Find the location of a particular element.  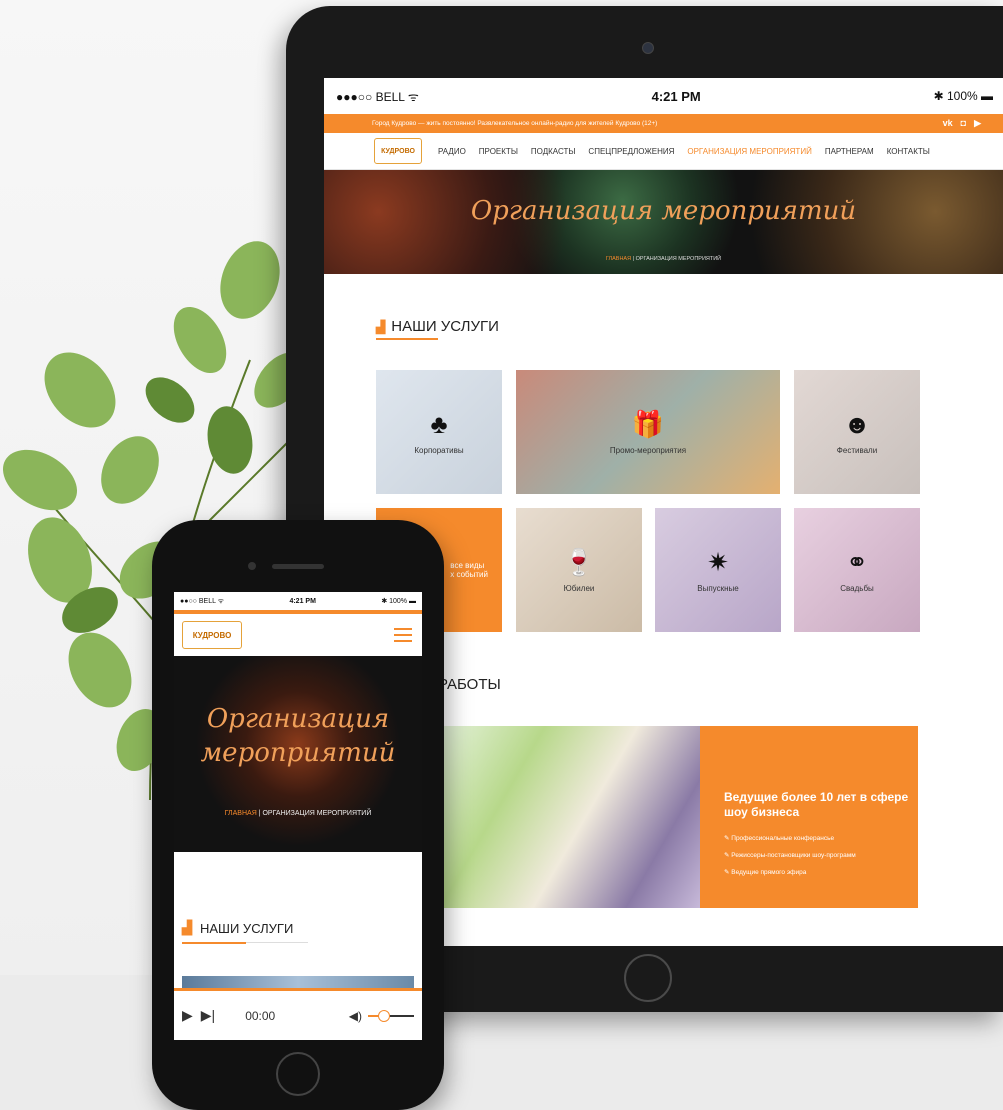

phone-header: КУДРОВО is located at coordinates (298, 635).